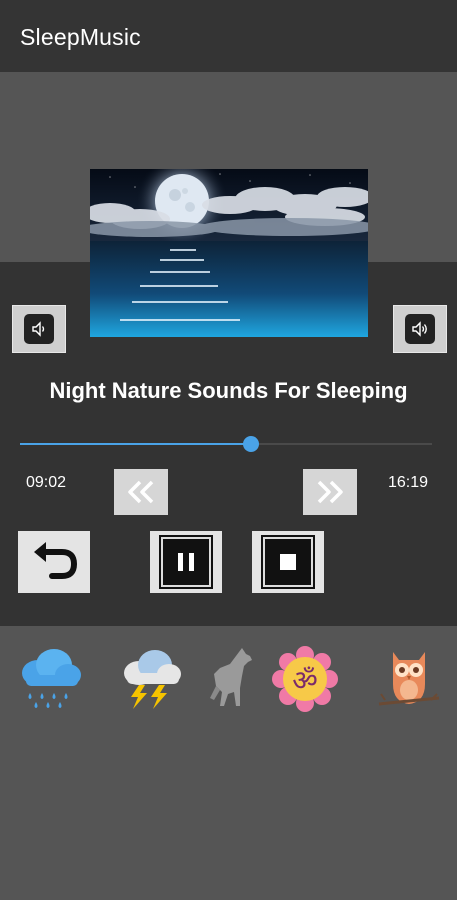 Image resolution: width=457 pixels, height=900 pixels. I want to click on rain-cloud-icon, so click(51, 678).